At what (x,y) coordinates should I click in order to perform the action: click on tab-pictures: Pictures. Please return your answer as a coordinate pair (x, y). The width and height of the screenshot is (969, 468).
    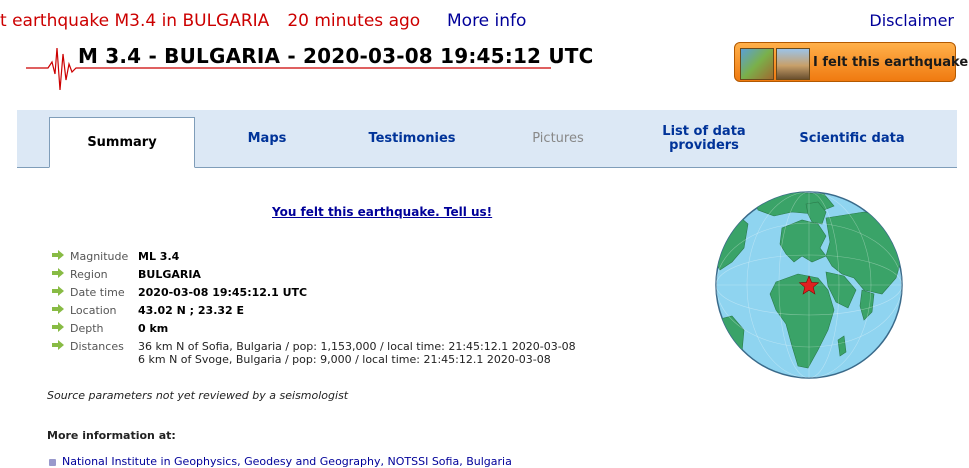
    Looking at the image, I should click on (558, 138).